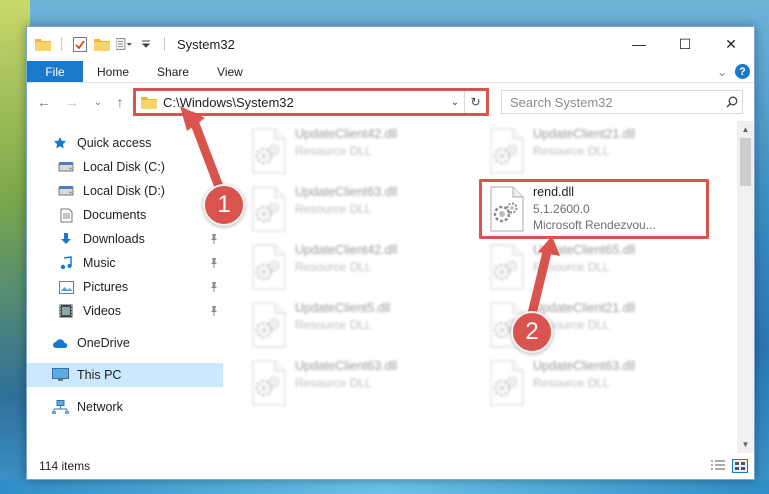  Describe the element at coordinates (390, 44) in the screenshot. I see `title-bar: System32 — ☐ ✕` at that location.